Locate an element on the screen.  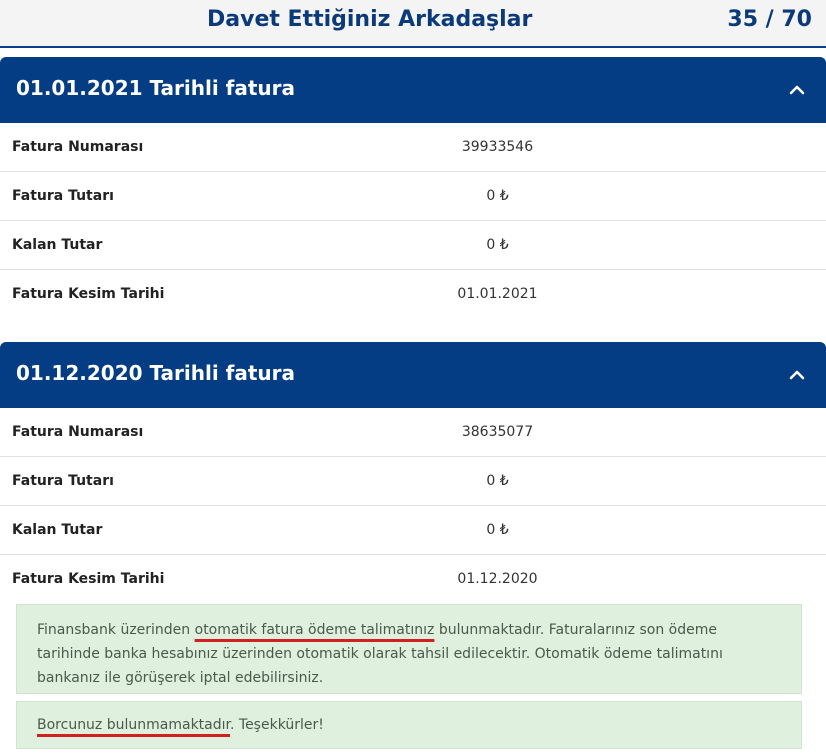
invoice-accordion-header: 01.12.2020 Tarihli fatura is located at coordinates (413, 375).